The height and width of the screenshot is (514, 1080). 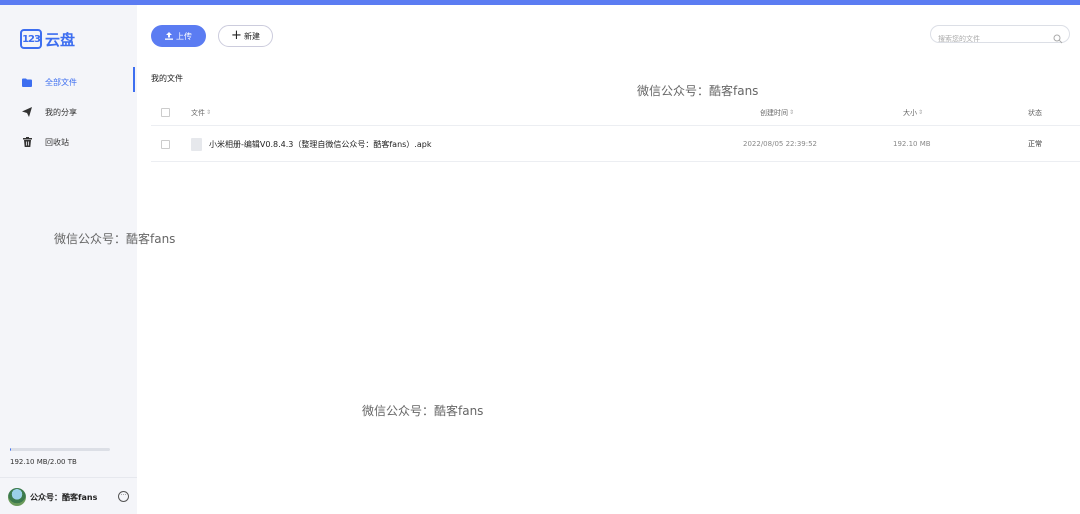 I want to click on search-input, so click(x=986, y=39).